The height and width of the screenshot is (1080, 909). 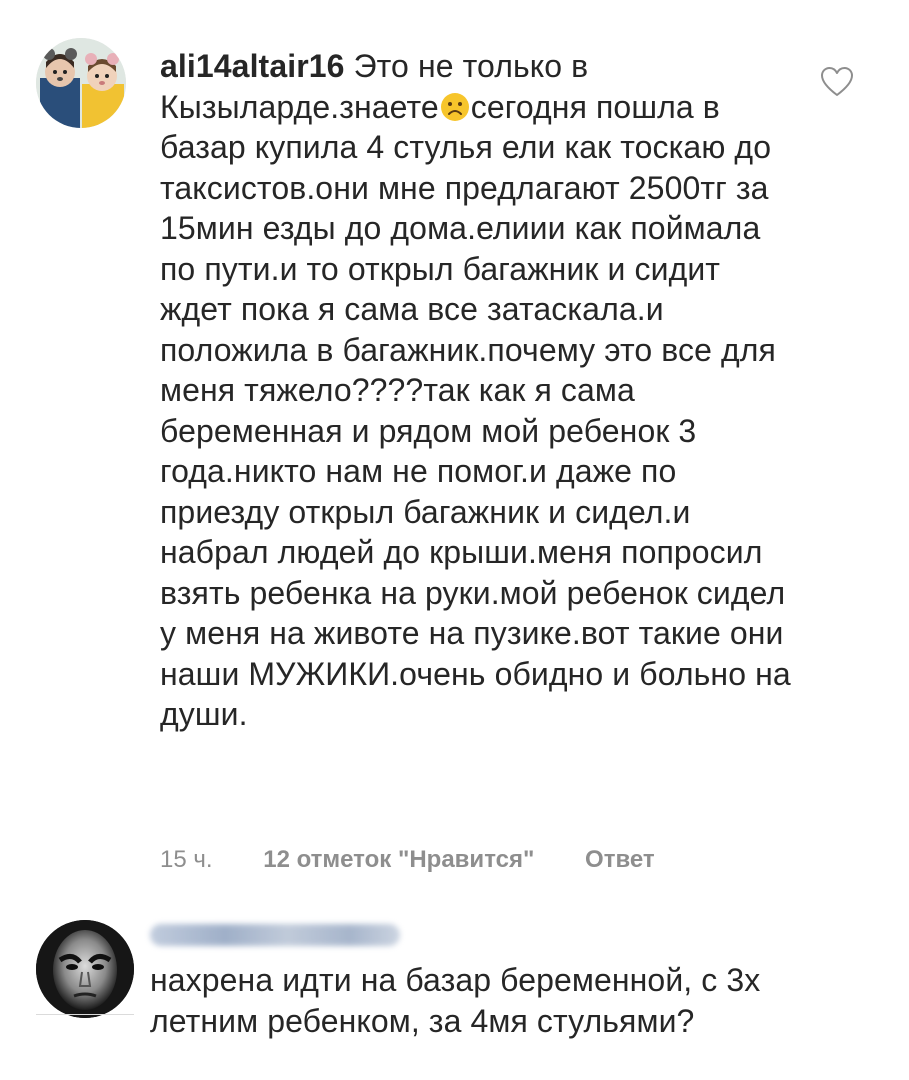 I want to click on reply-button: Ответ, so click(x=620, y=860).